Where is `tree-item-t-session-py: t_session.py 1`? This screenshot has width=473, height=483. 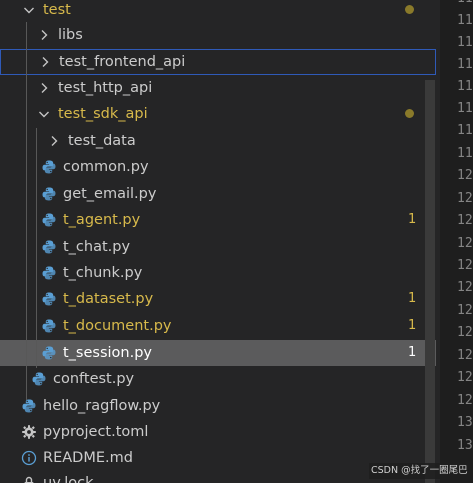
tree-item-t-session-py: t_session.py 1 is located at coordinates (218, 353).